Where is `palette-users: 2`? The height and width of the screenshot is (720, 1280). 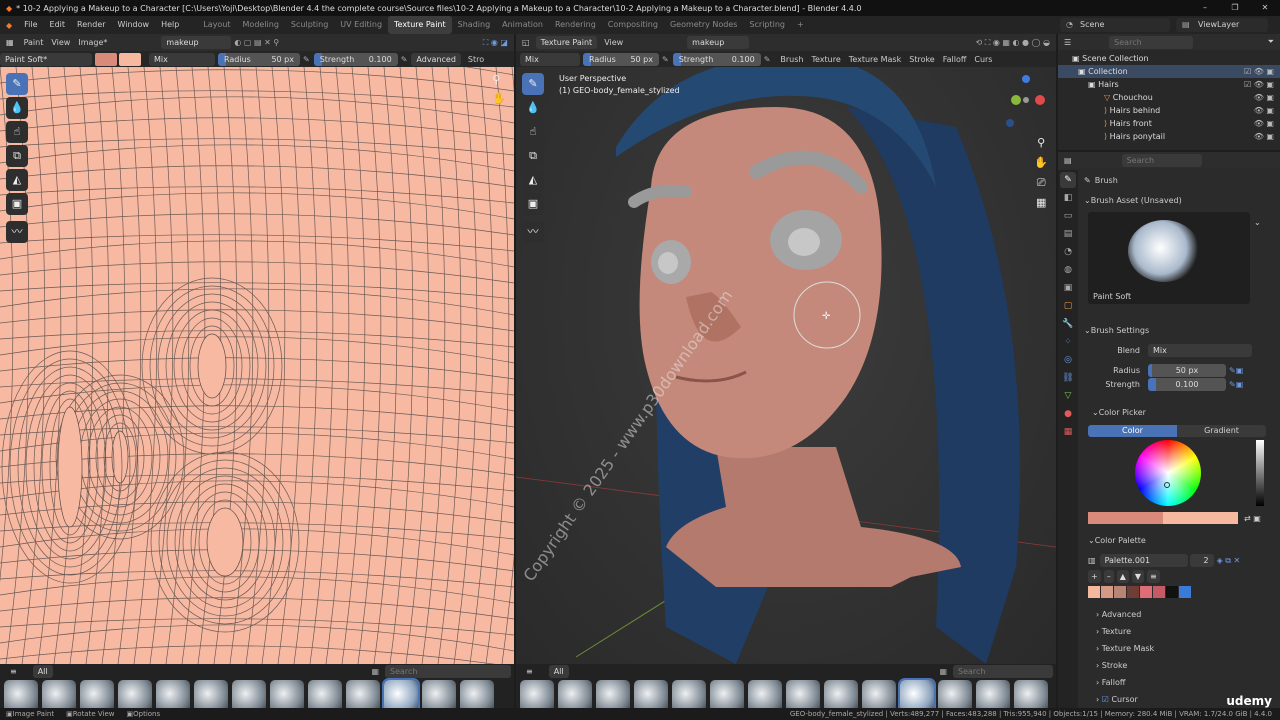 palette-users: 2 is located at coordinates (1201, 560).